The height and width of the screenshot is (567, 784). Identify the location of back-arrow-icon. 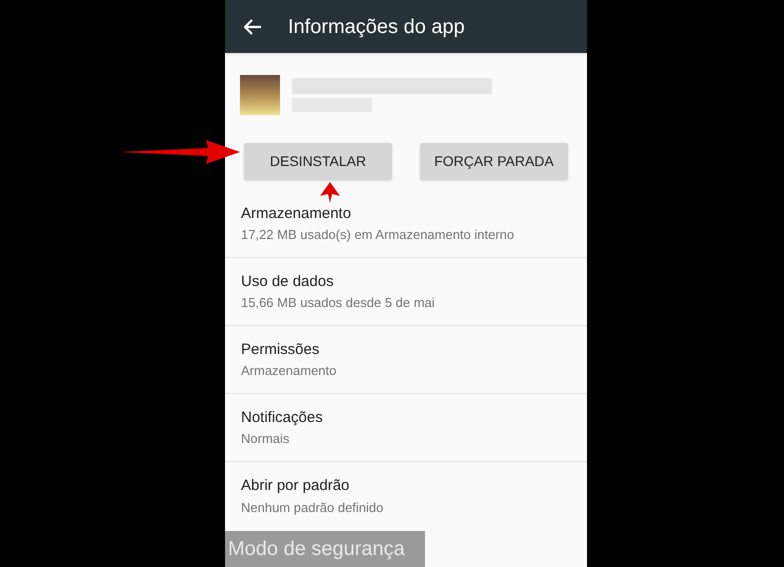
(253, 26).